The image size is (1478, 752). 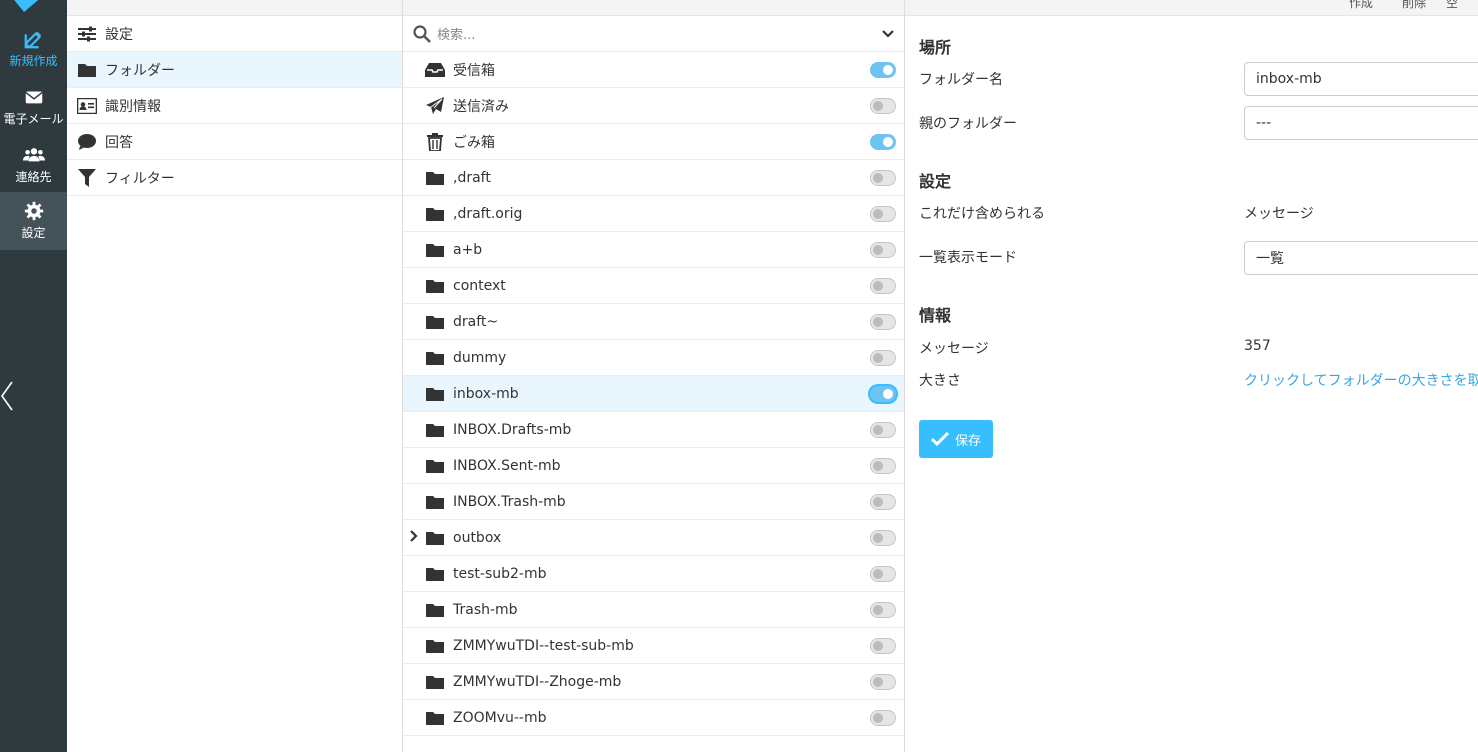 What do you see at coordinates (414, 537) in the screenshot?
I see `chevron-right-icon` at bounding box center [414, 537].